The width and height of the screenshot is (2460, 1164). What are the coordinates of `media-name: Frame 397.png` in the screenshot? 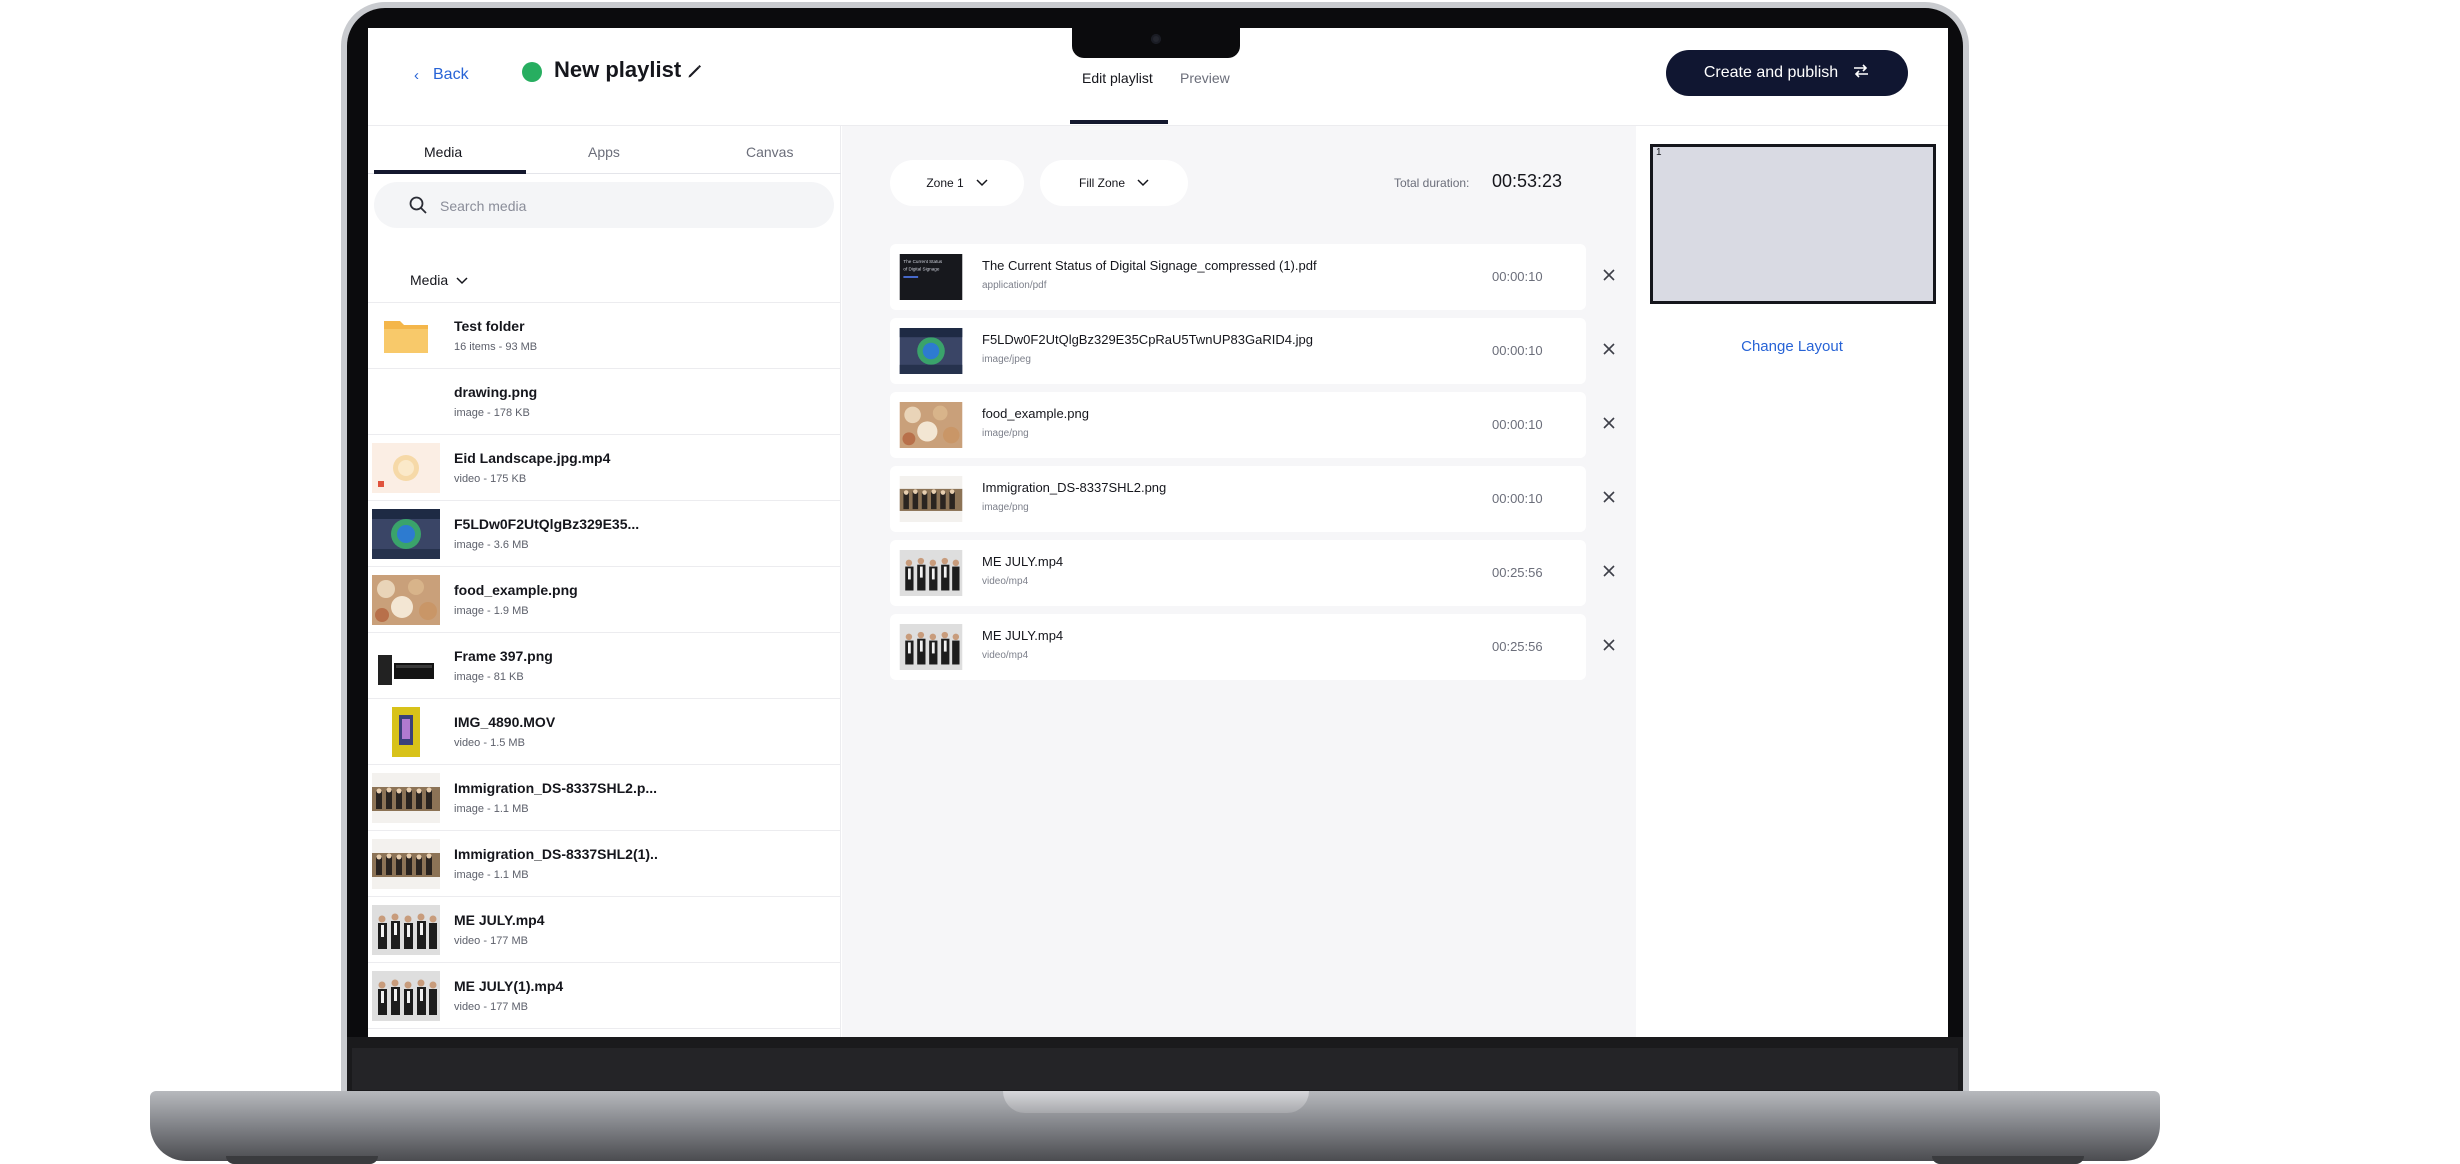 It's located at (503, 656).